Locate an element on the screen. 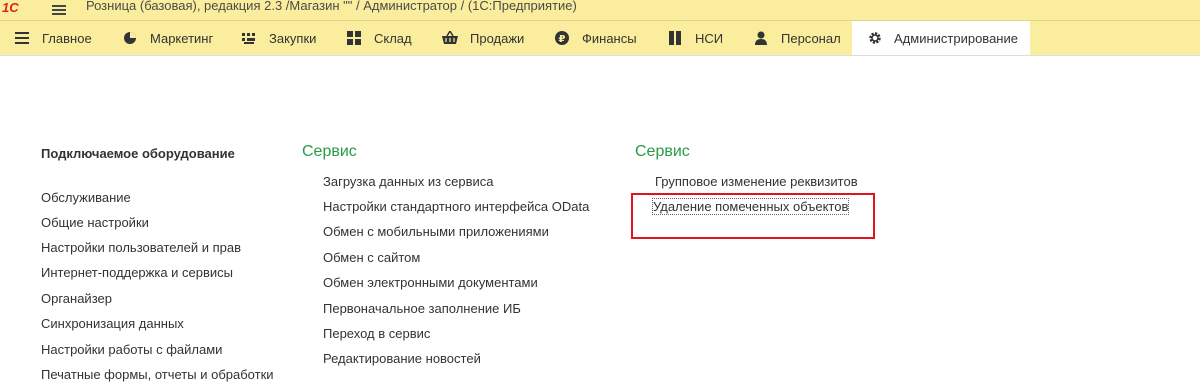 The width and height of the screenshot is (1200, 382). basket-icon is located at coordinates (450, 38).